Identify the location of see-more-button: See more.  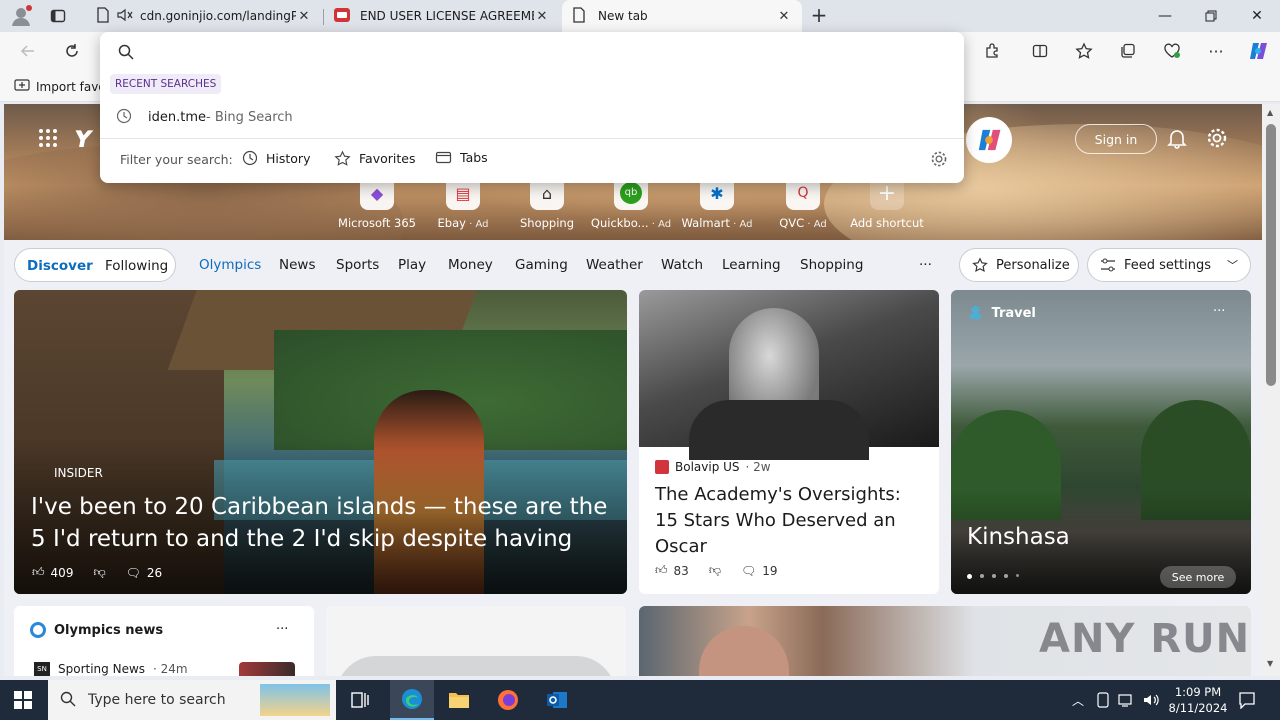
(1198, 577).